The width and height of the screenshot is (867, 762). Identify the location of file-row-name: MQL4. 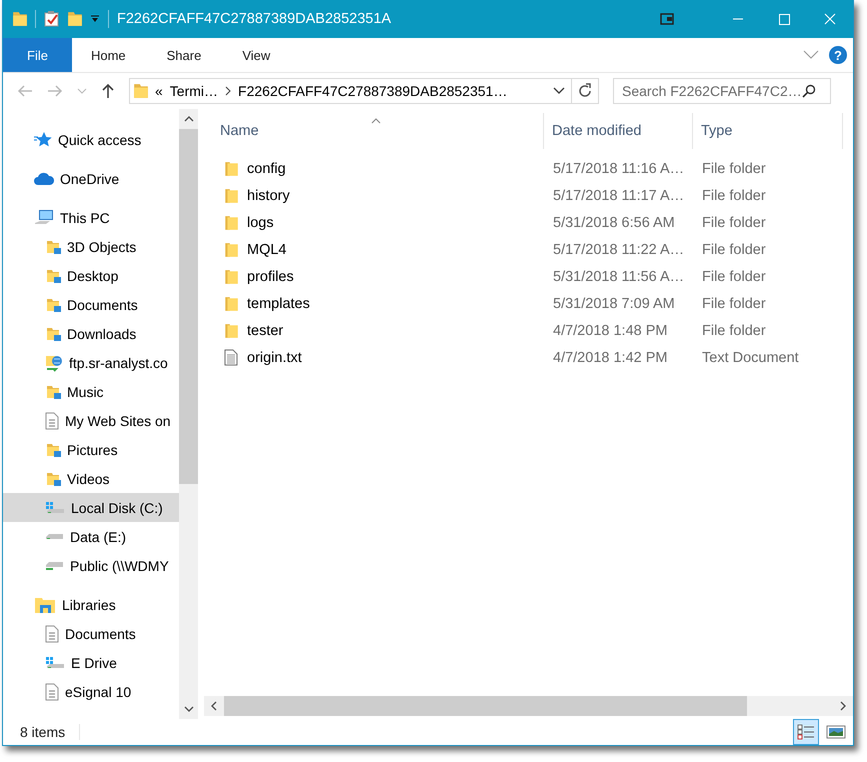
(374, 250).